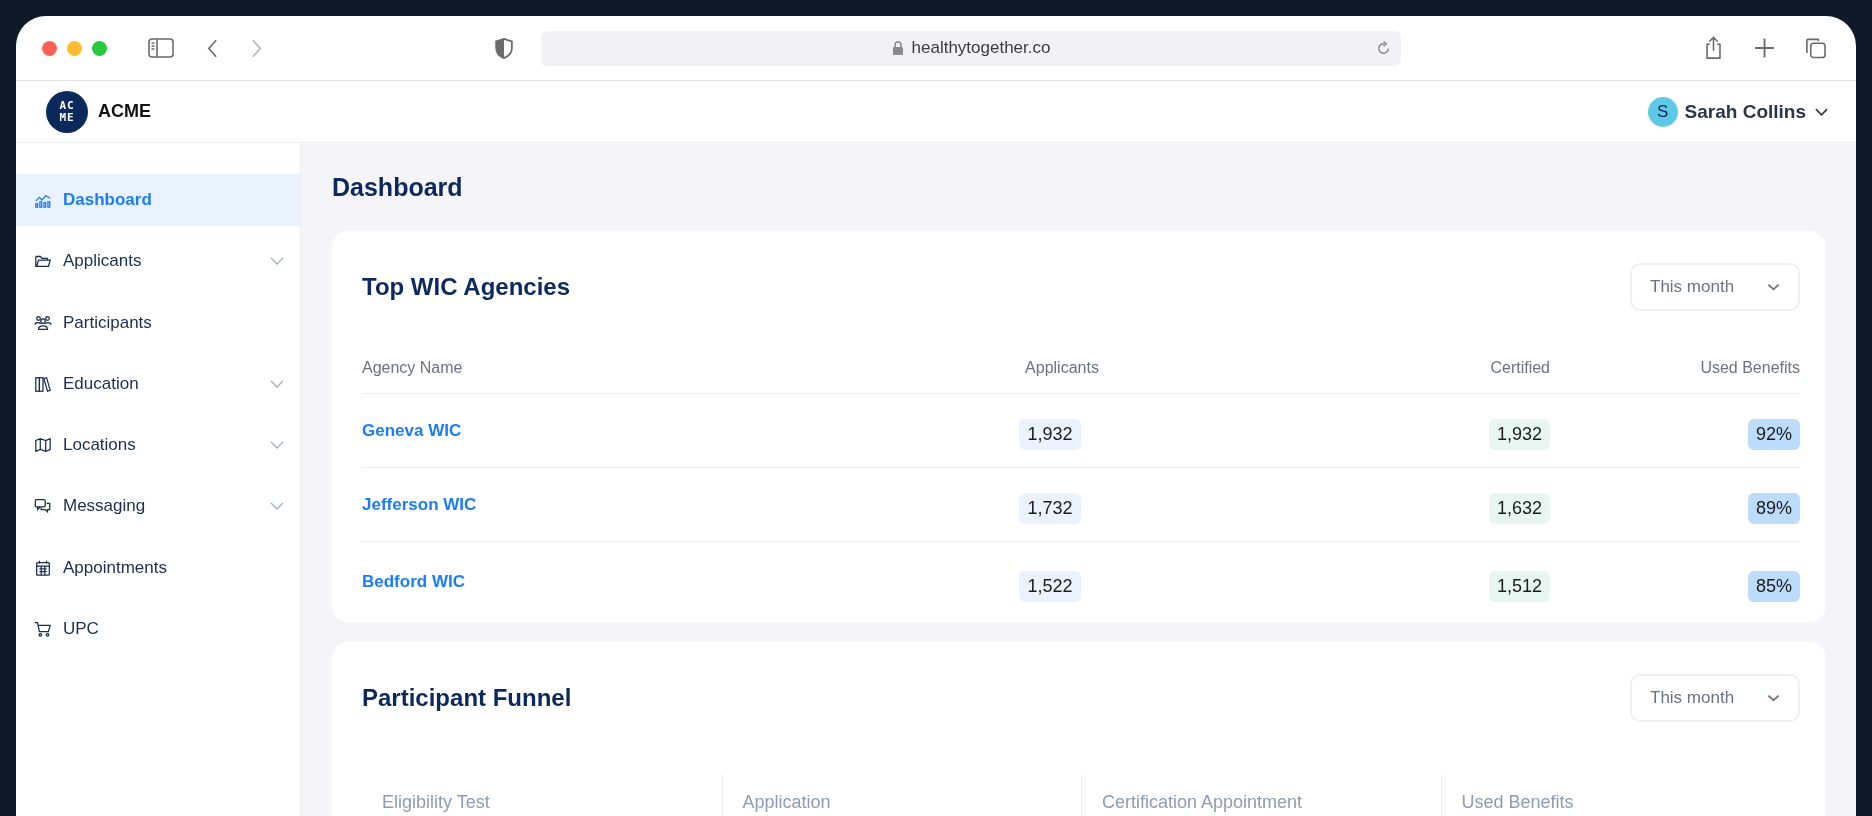 The image size is (1872, 816). Describe the element at coordinates (981, 48) in the screenshot. I see `url-text: healthytogether.co` at that location.